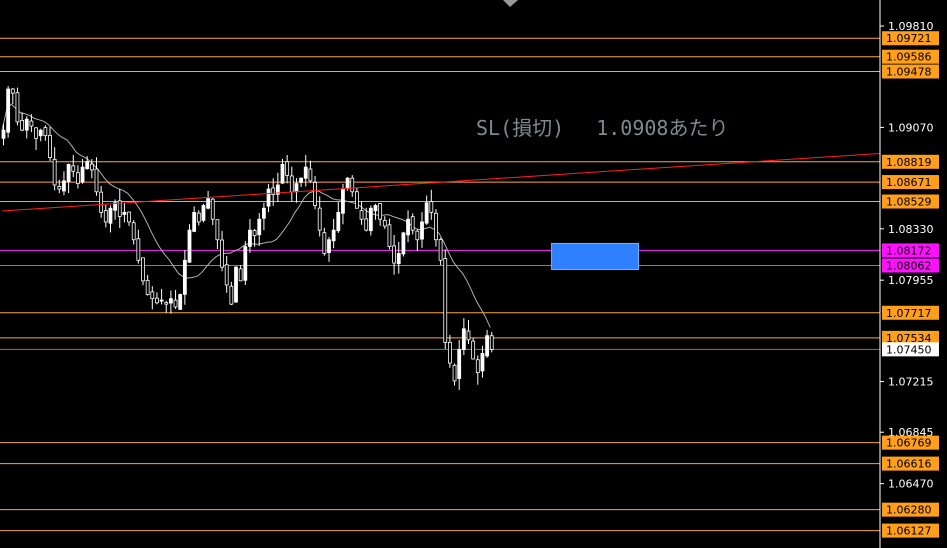 The height and width of the screenshot is (548, 947). I want to click on axis-tick-label: 1.07215, so click(911, 382).